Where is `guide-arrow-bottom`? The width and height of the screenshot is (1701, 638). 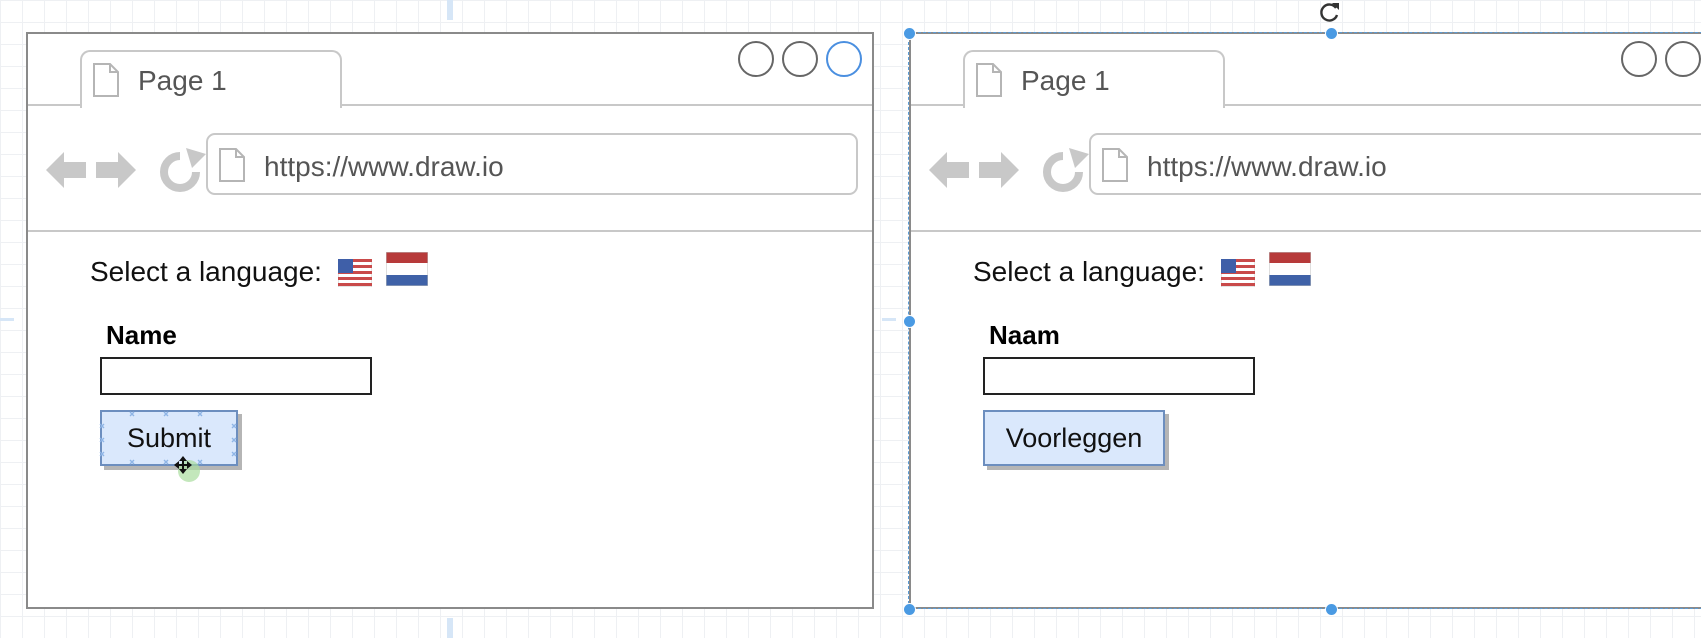
guide-arrow-bottom is located at coordinates (450, 628).